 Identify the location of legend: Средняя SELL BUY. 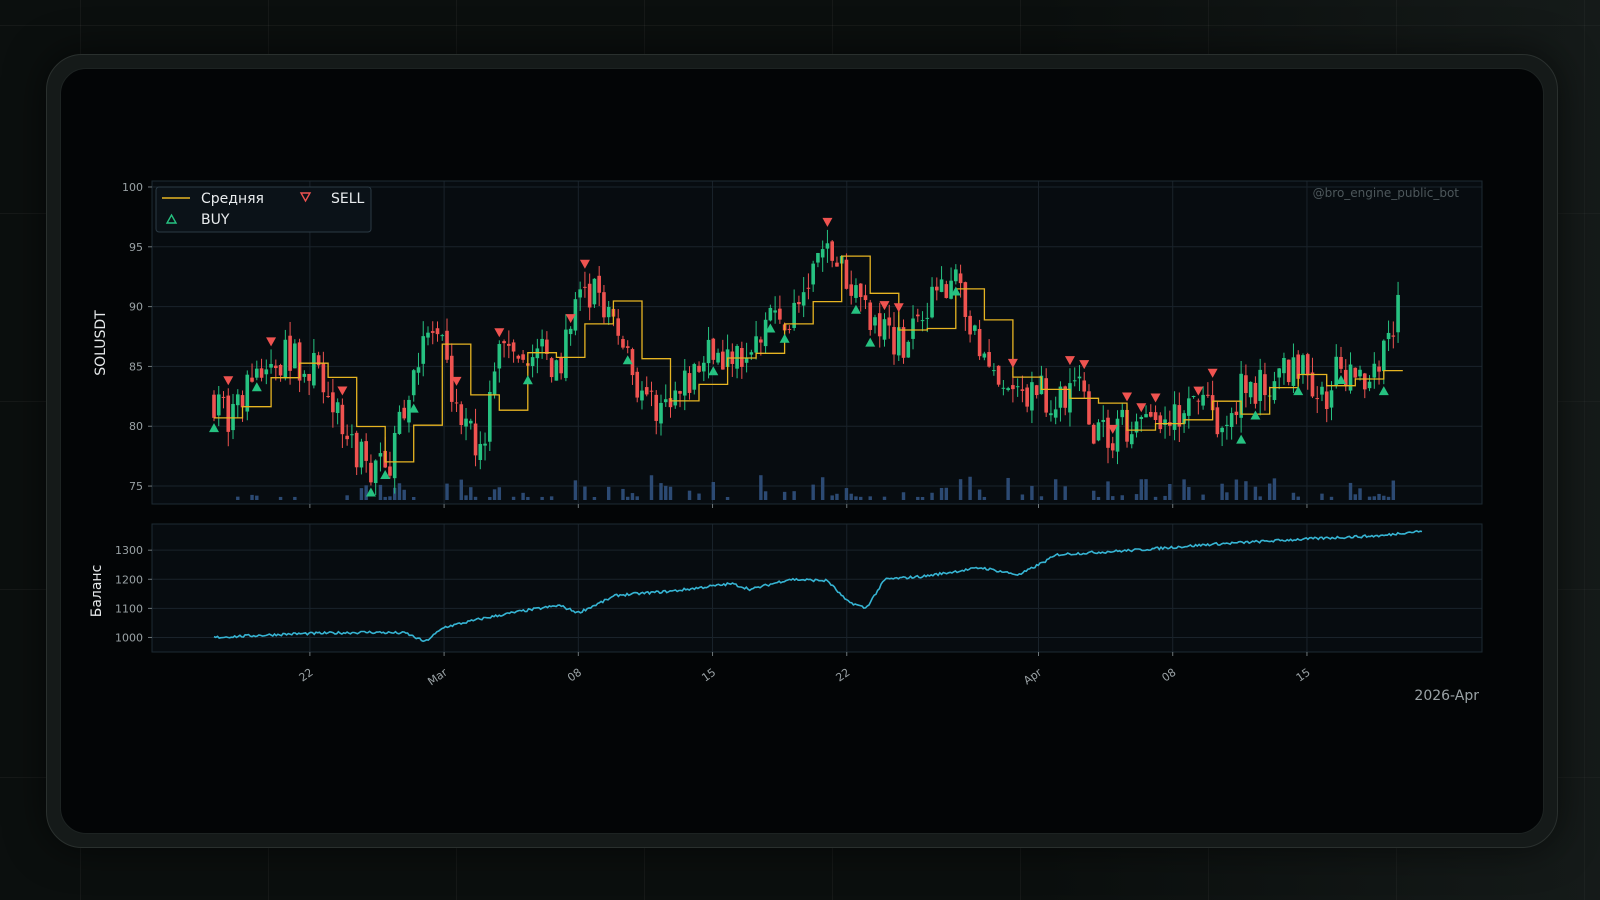
(263, 209).